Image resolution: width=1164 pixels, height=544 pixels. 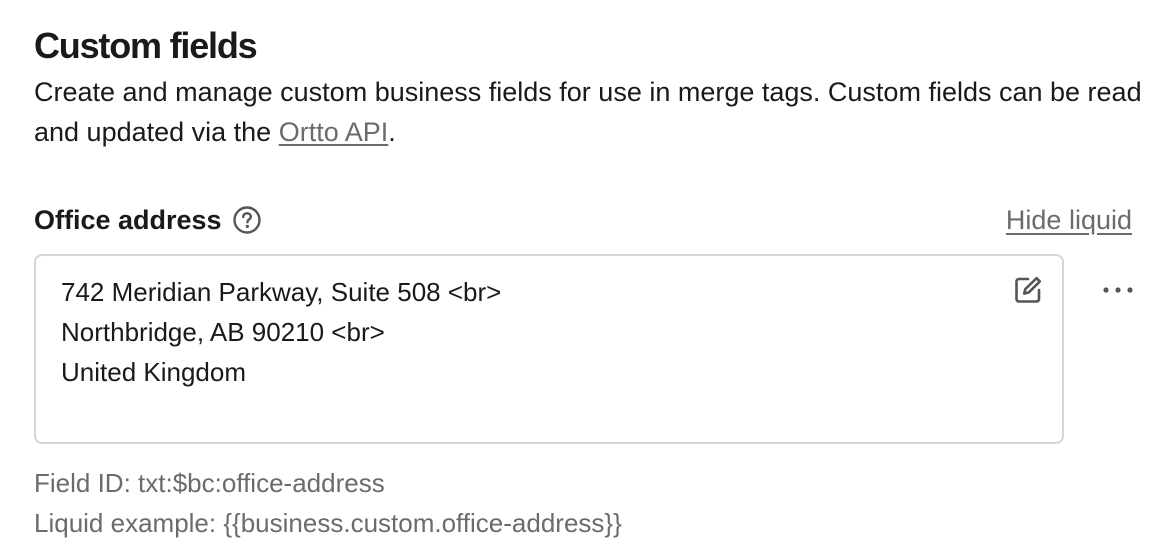 I want to click on field-label-row: Office address, so click(x=148, y=220).